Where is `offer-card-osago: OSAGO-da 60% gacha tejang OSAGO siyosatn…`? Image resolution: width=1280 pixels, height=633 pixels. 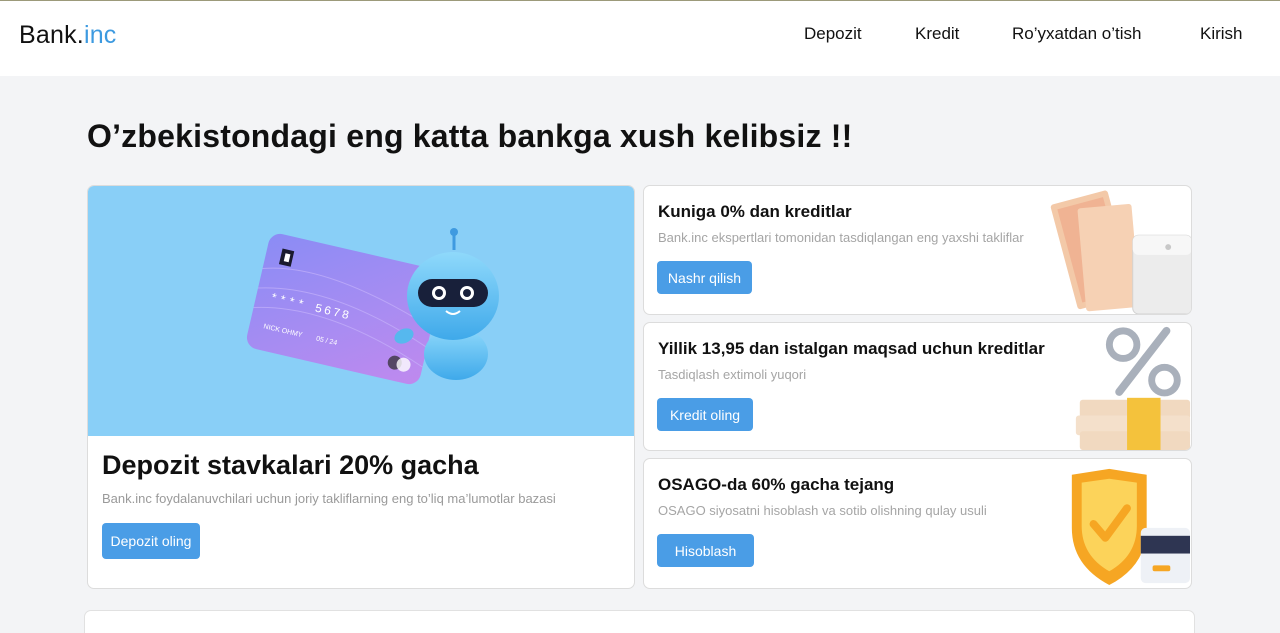
offer-card-osago: OSAGO-da 60% gacha tejang OSAGO siyosatn… is located at coordinates (917, 523).